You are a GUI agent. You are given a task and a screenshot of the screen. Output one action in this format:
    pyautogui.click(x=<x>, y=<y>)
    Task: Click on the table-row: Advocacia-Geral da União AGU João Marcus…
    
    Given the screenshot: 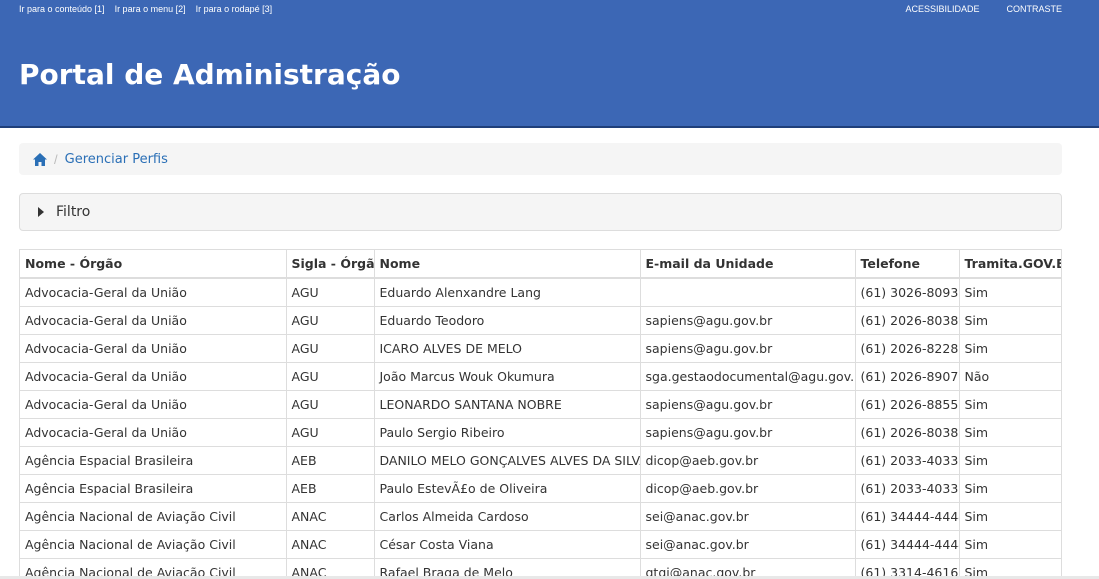 What is the action you would take?
    pyautogui.click(x=540, y=376)
    